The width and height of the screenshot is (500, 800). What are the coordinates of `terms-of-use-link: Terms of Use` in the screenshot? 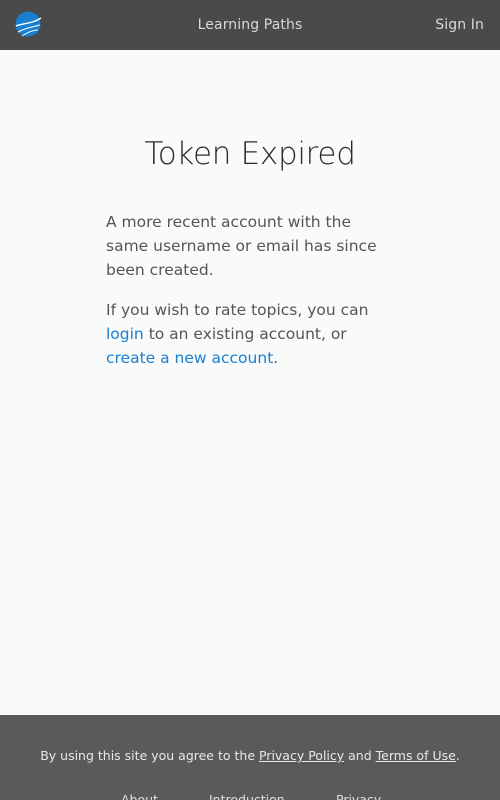 It's located at (416, 755).